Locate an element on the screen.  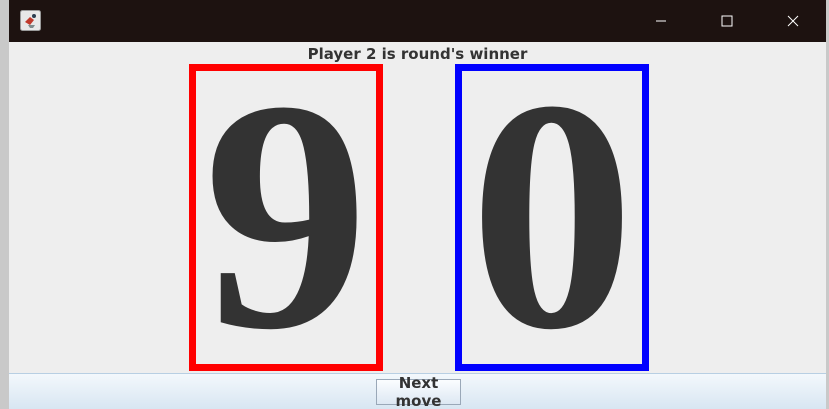
java-cup-icon is located at coordinates (30, 20).